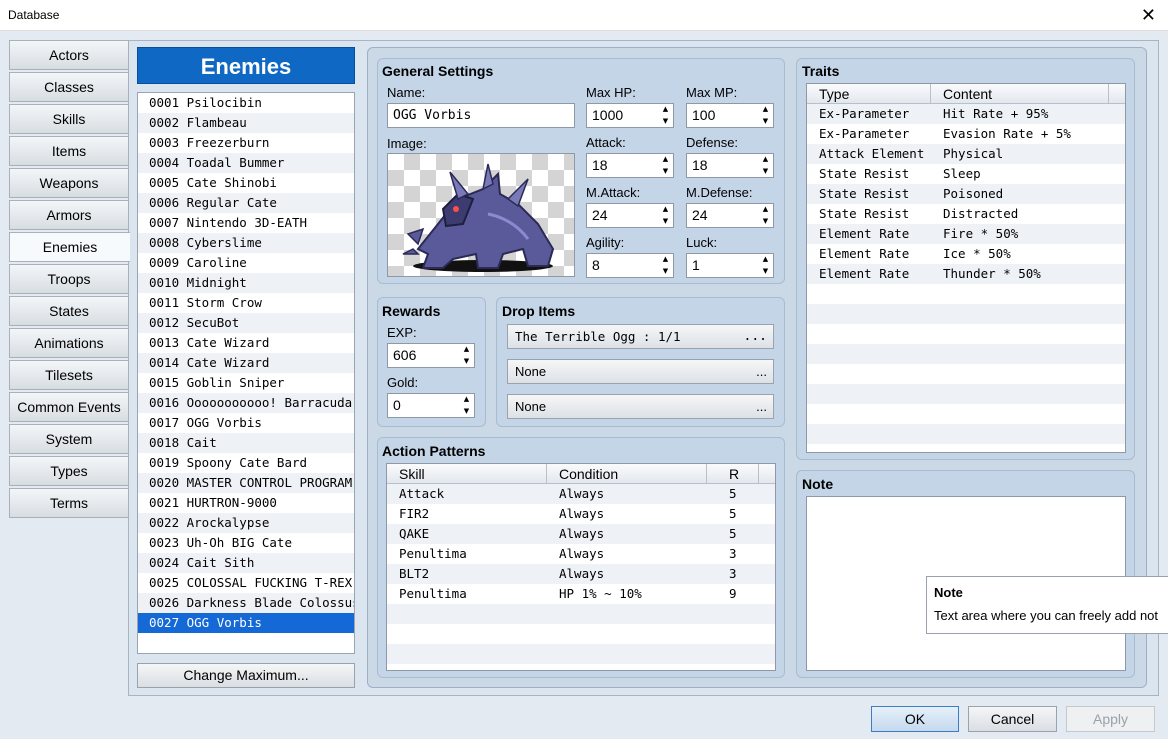 The width and height of the screenshot is (1168, 739). What do you see at coordinates (730, 115) in the screenshot?
I see `max-mp-input: 100 ▲ ▼` at bounding box center [730, 115].